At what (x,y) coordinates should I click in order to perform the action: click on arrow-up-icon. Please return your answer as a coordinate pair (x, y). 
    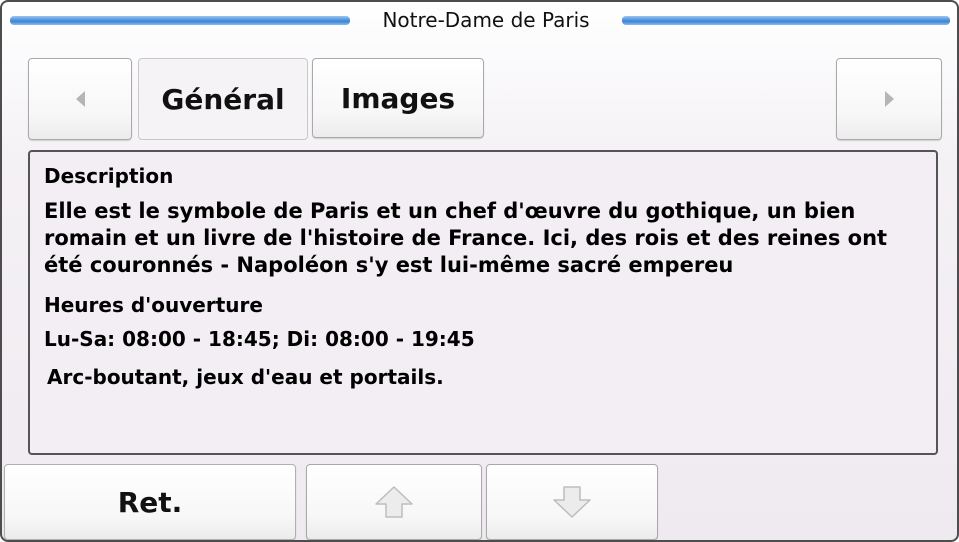
    Looking at the image, I should click on (394, 502).